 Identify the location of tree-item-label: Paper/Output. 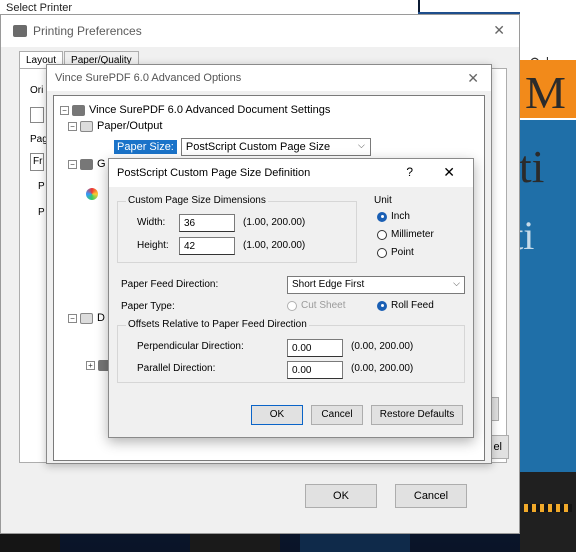
(130, 126).